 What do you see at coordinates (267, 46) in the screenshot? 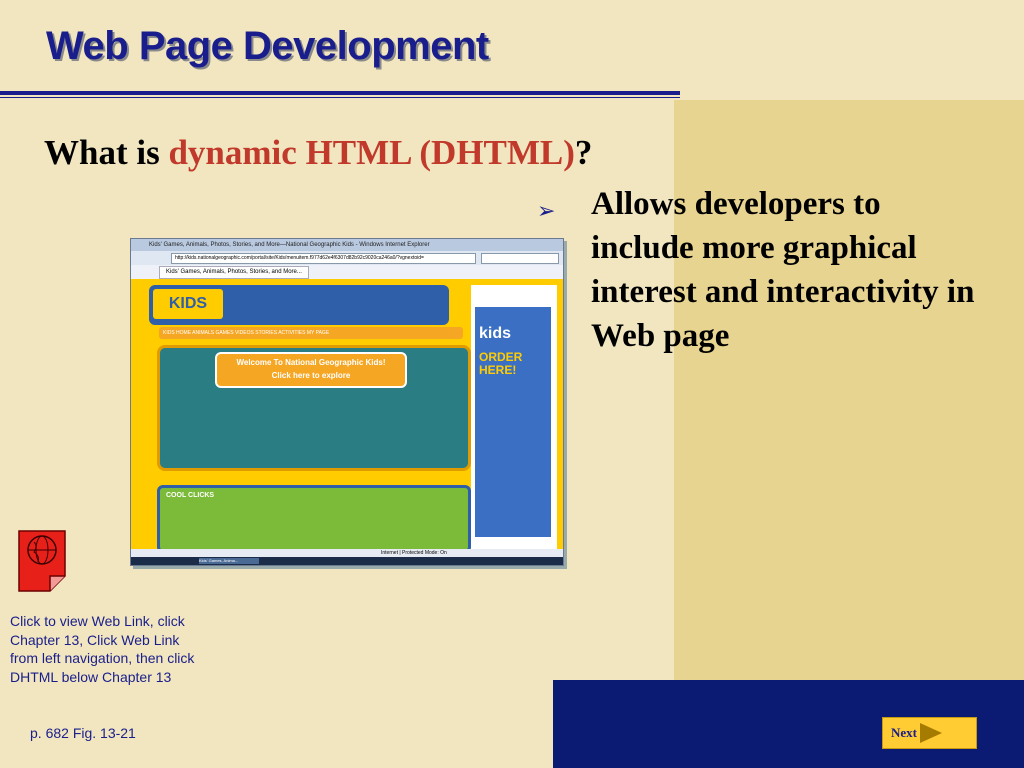
I see `slide-title: Web Page Development` at bounding box center [267, 46].